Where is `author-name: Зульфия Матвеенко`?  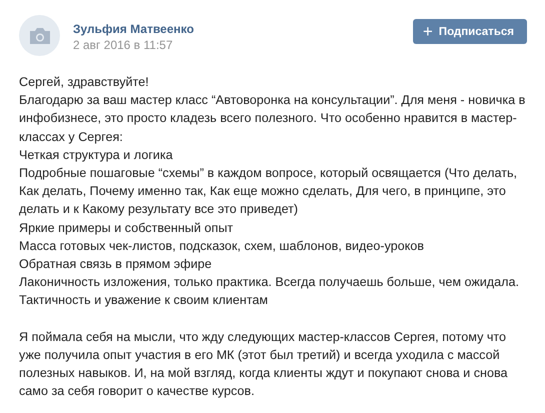
author-name: Зульфия Матвеенко is located at coordinates (133, 29).